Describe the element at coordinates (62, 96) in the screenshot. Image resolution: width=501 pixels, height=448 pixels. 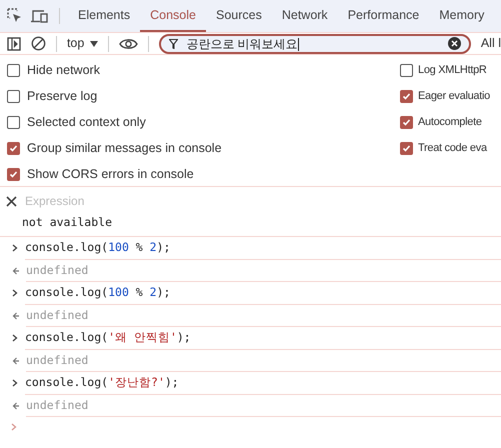
I see `setting-label: Preserve log` at that location.